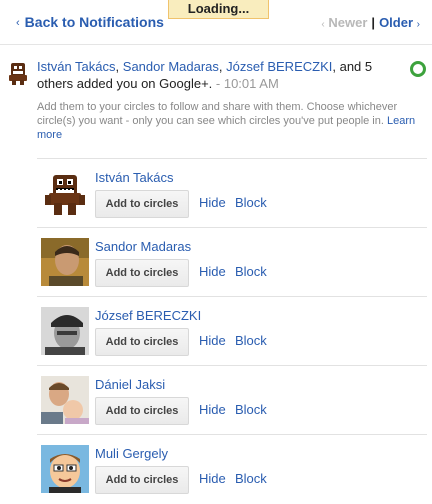 This screenshot has width=432, height=504. I want to click on notification-robot-icon, so click(18, 73).